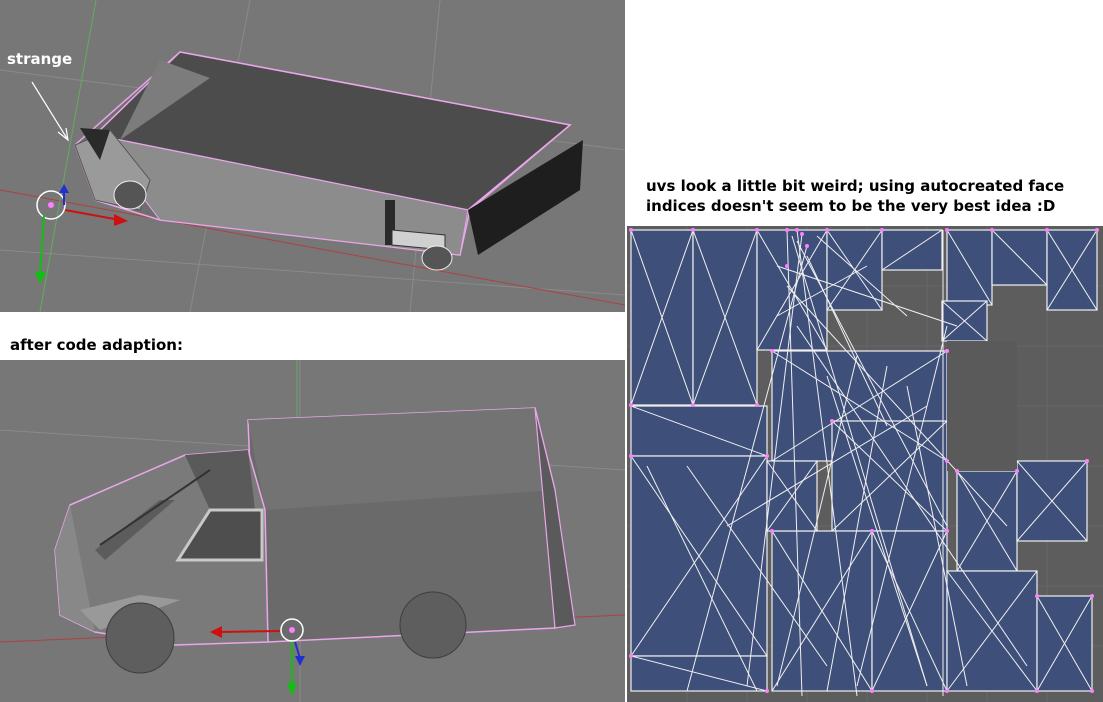 The height and width of the screenshot is (702, 1103). I want to click on strange-label: strange, so click(40, 59).